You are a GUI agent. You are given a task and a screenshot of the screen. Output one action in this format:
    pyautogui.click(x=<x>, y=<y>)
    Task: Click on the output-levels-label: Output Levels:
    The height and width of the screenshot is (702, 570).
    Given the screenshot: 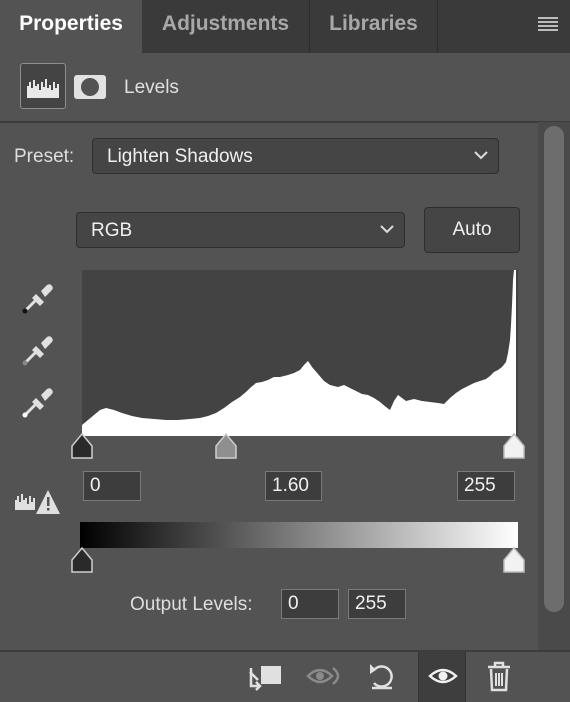 What is the action you would take?
    pyautogui.click(x=191, y=604)
    